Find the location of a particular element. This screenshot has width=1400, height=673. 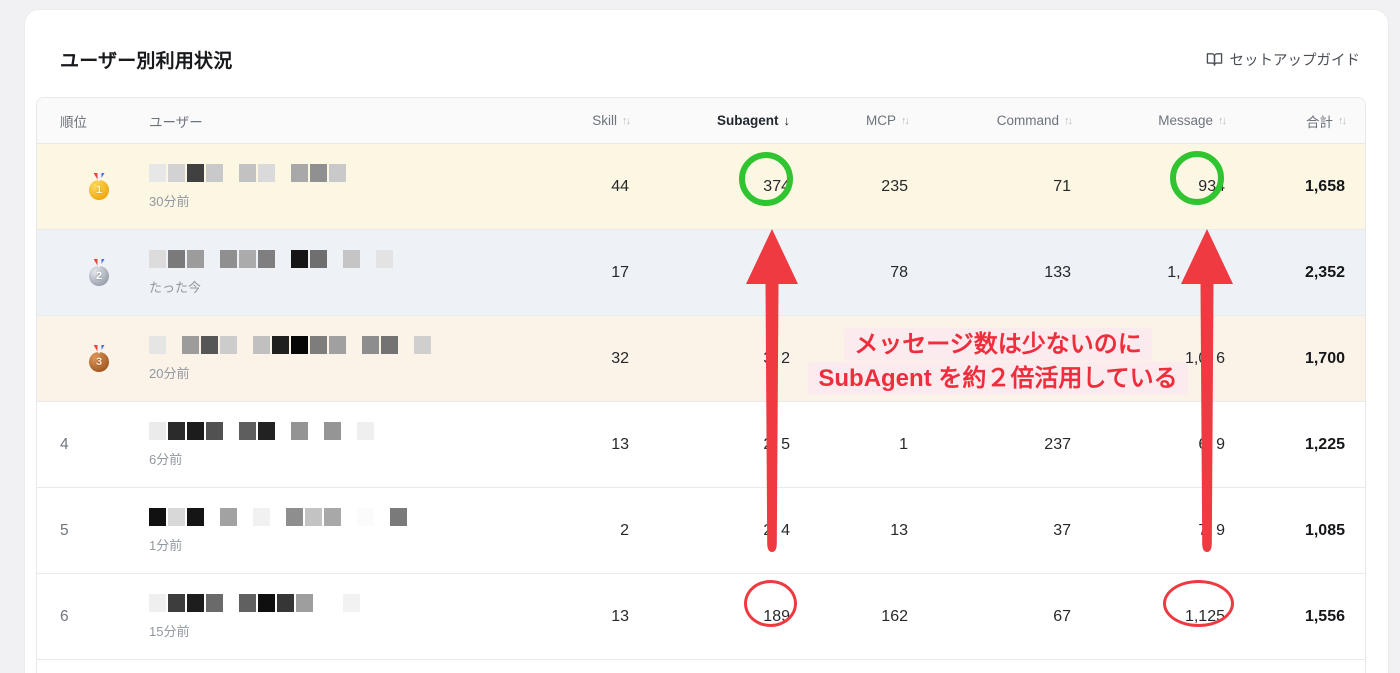

command-count: 237 is located at coordinates (1057, 444).